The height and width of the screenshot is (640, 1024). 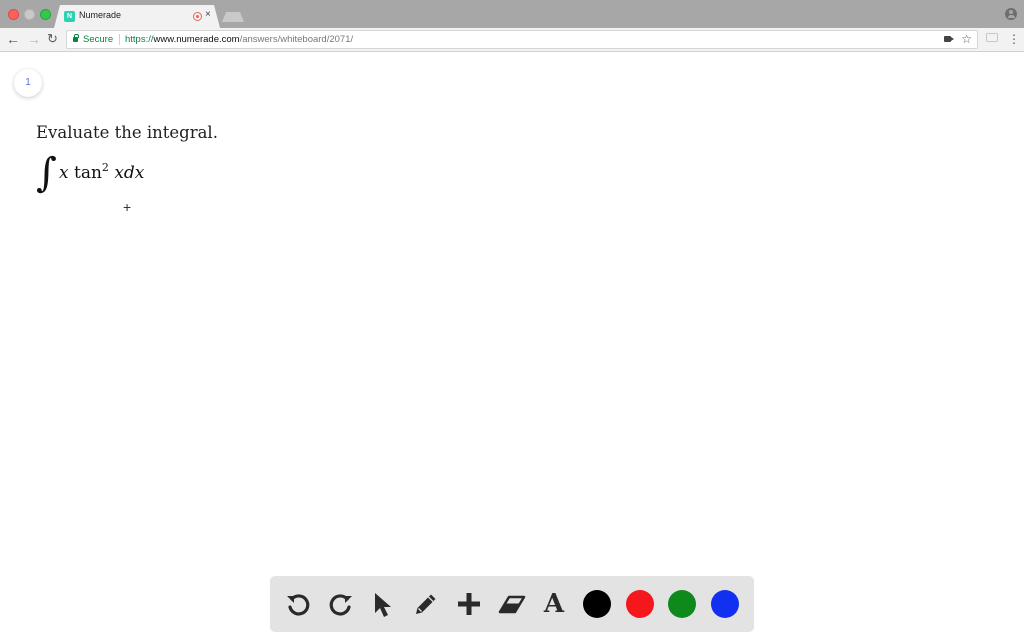 What do you see at coordinates (966, 39) in the screenshot?
I see `bookmark-star-icon: ☆` at bounding box center [966, 39].